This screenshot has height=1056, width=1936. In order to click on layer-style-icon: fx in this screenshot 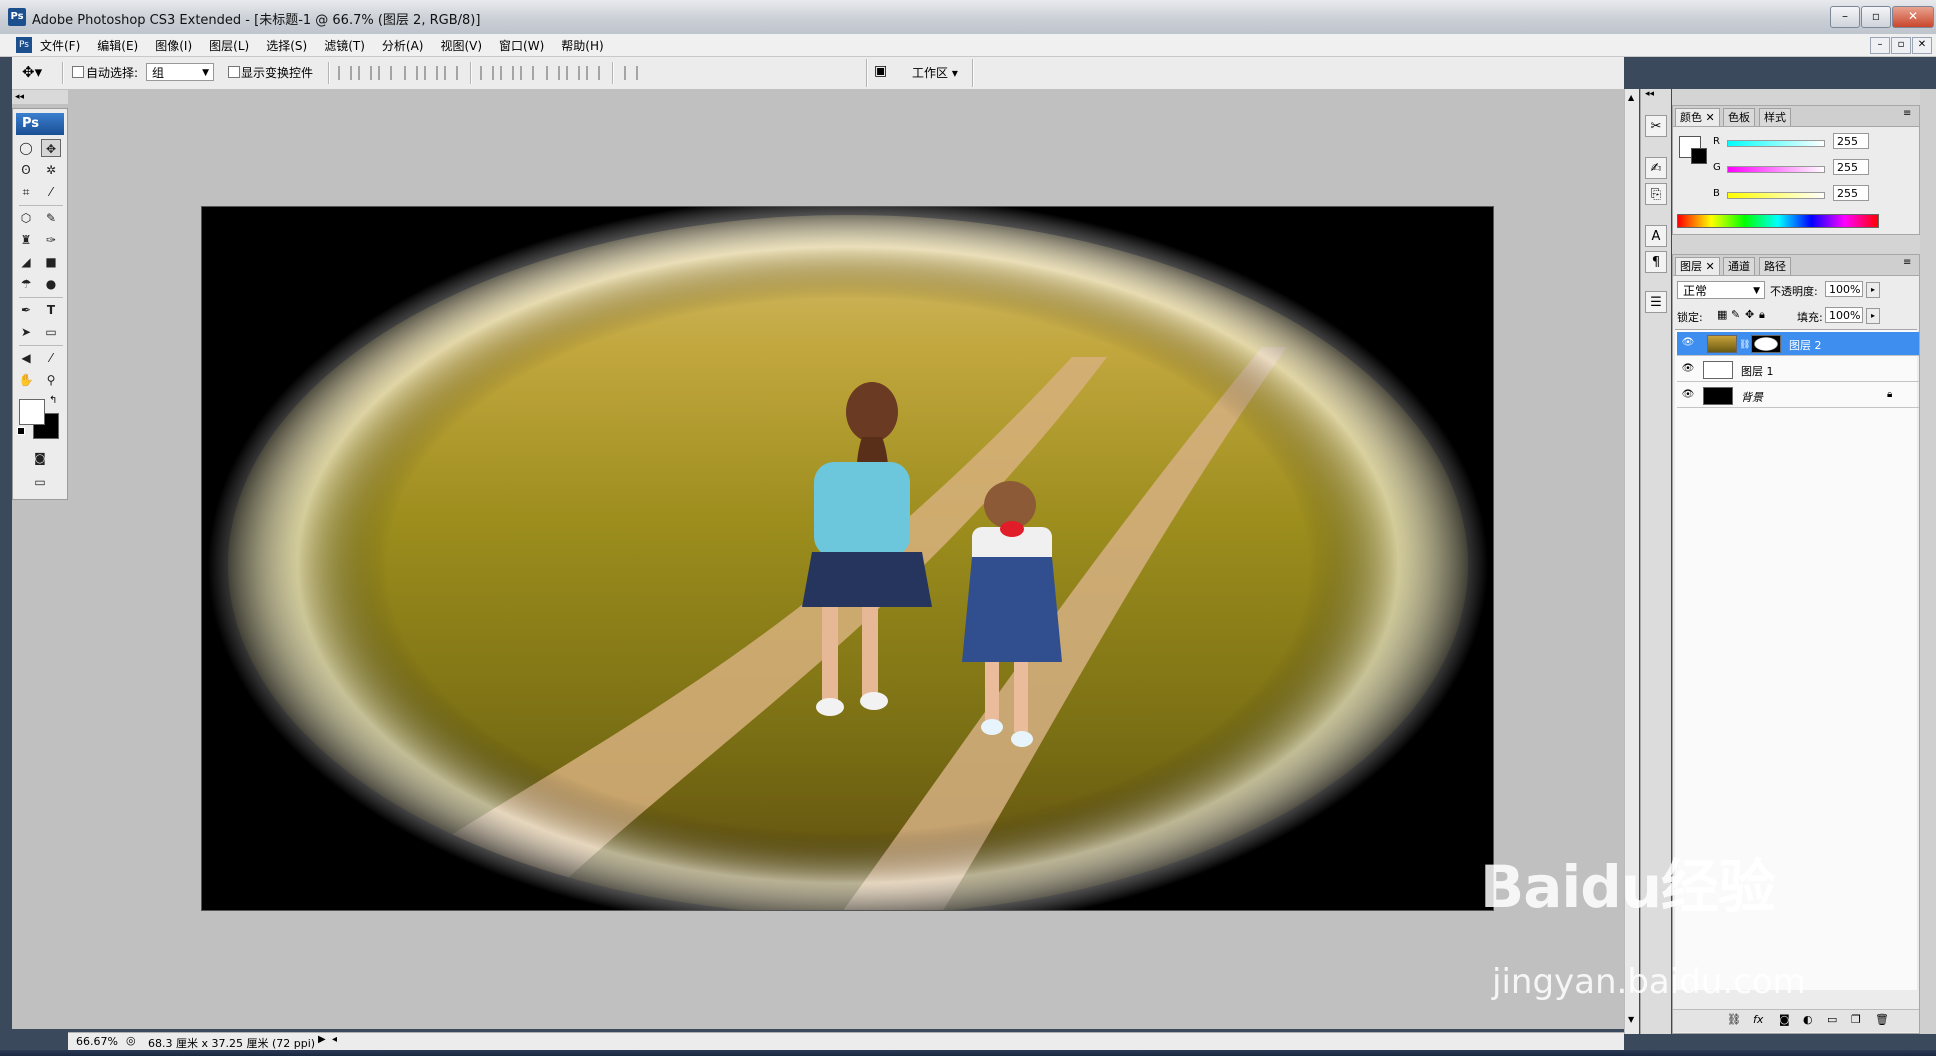, I will do `click(1758, 1019)`.